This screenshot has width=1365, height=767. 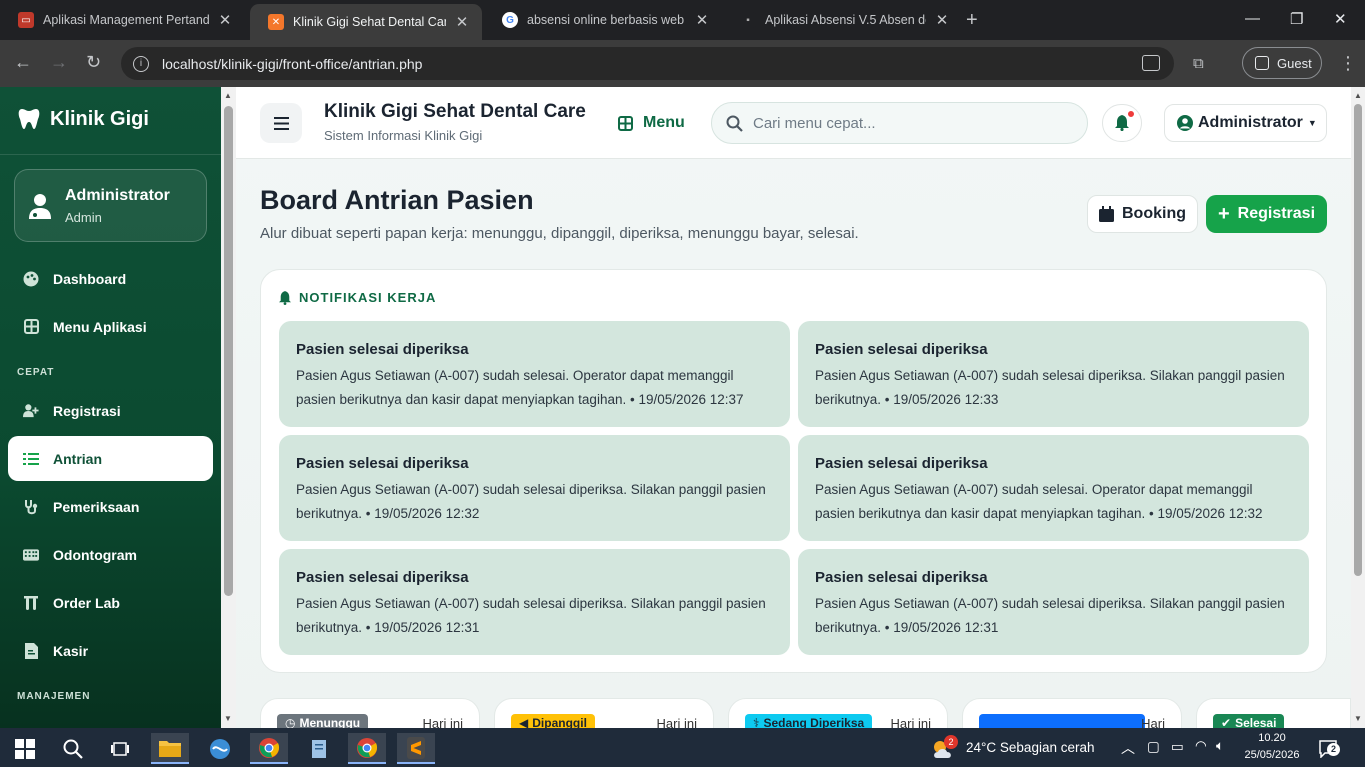 What do you see at coordinates (524, 722) in the screenshot?
I see `megaphone-icon: ◀` at bounding box center [524, 722].